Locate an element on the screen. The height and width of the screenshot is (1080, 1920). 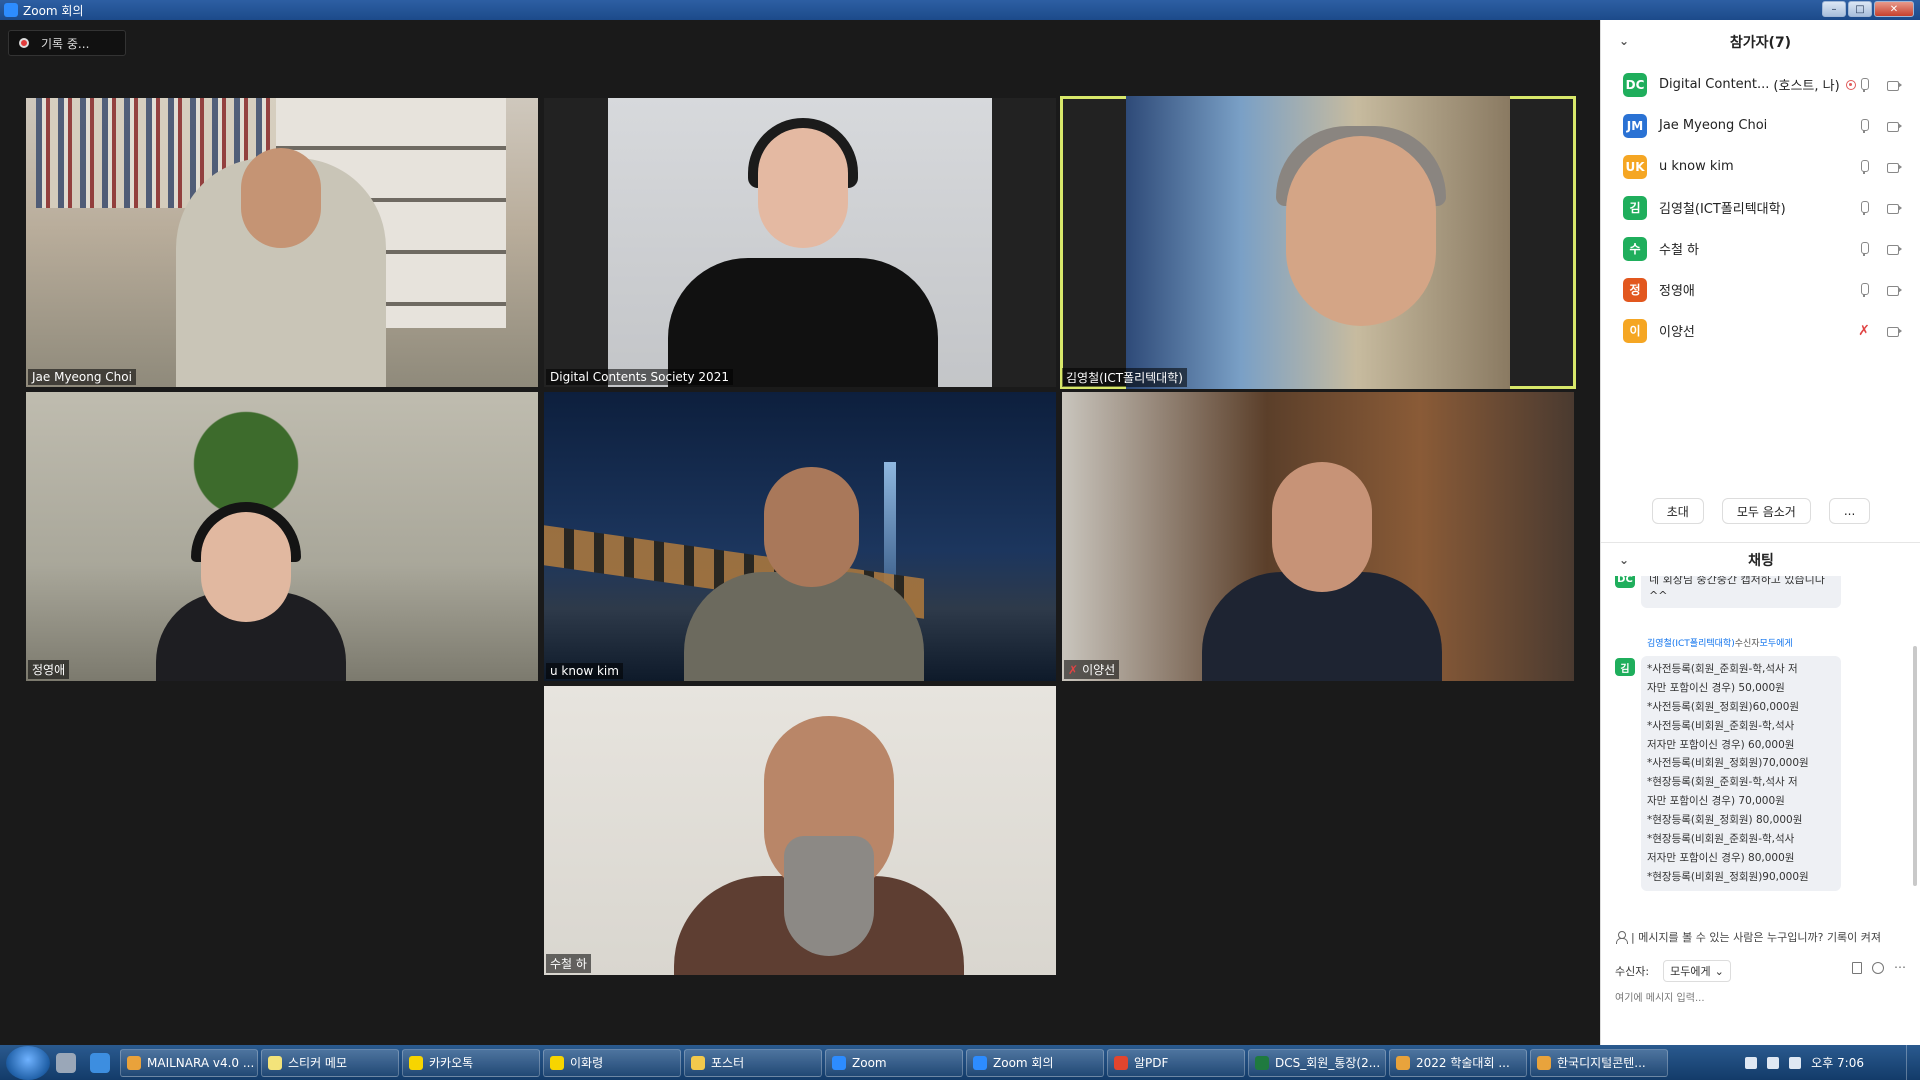
task-label: 알PDF is located at coordinates (1151, 1063).